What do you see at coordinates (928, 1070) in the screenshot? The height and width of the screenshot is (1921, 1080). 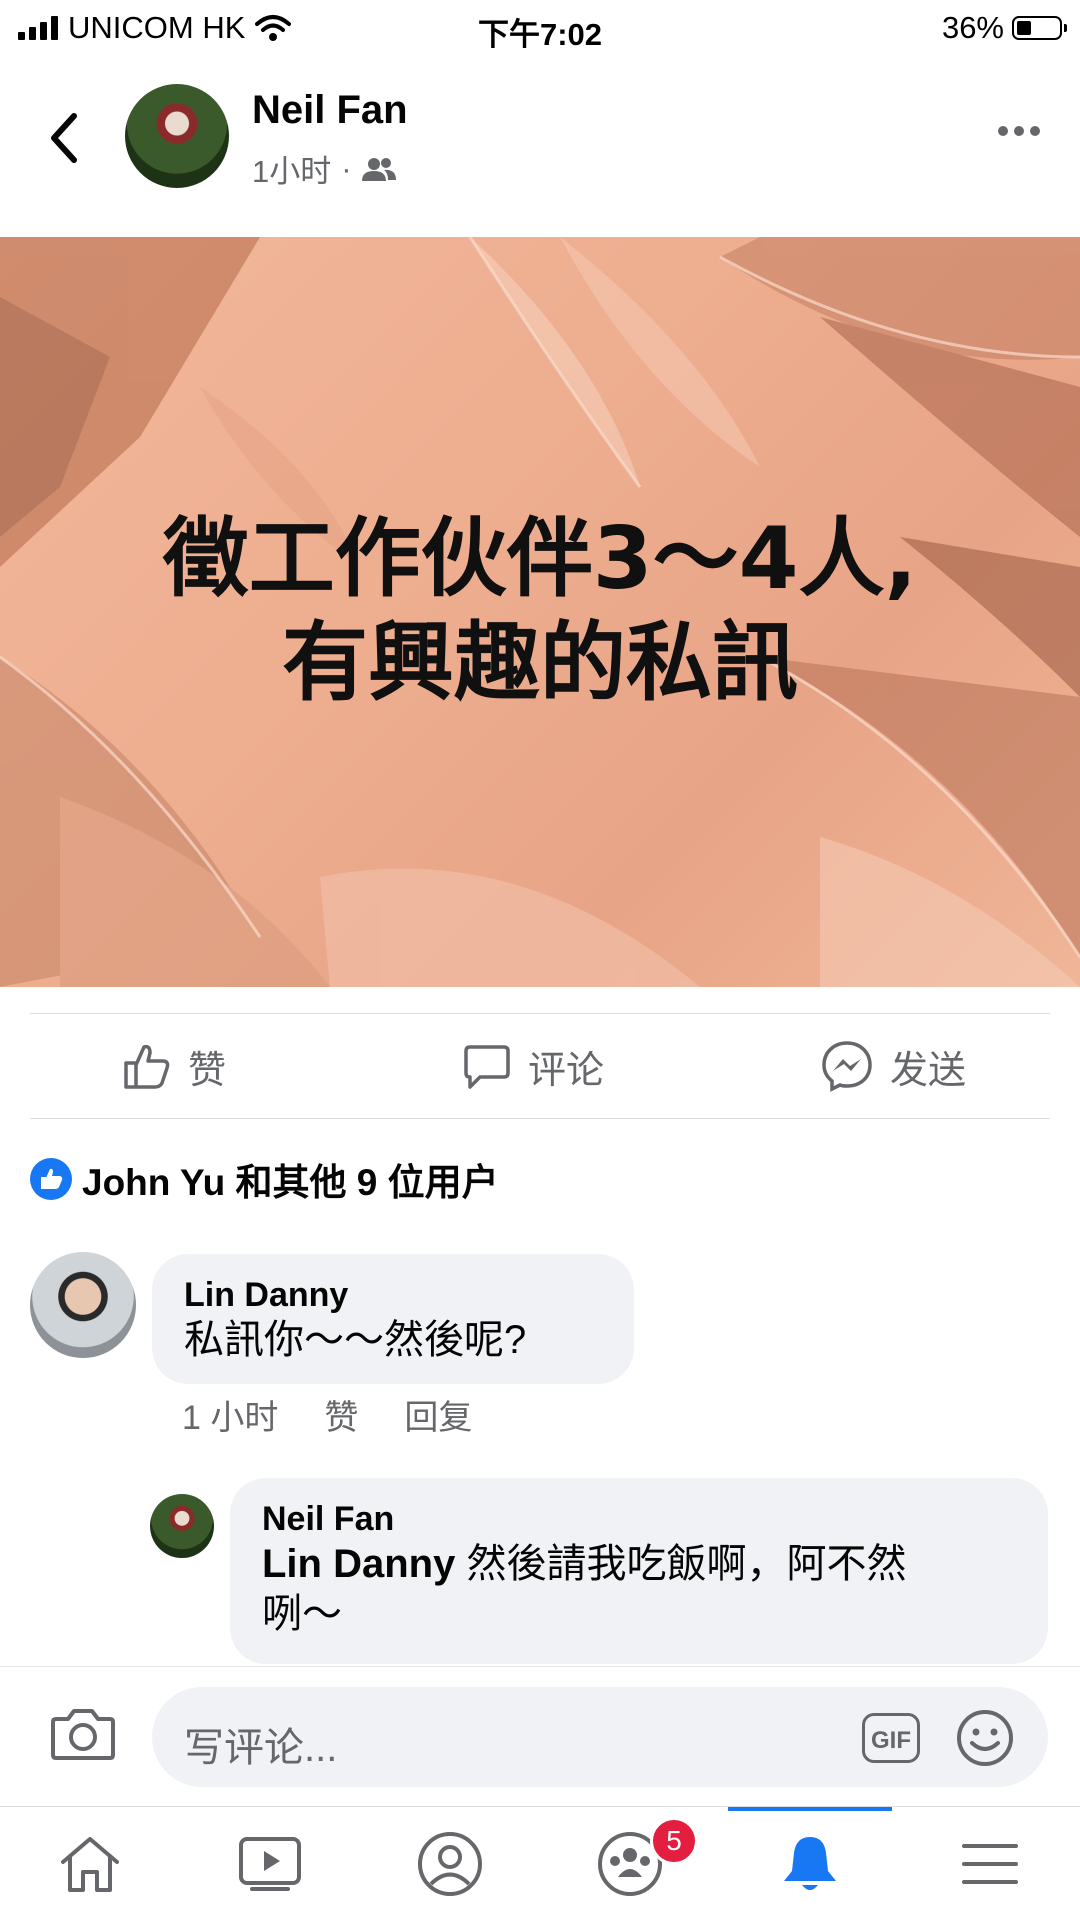 I see `send-label: 发送` at bounding box center [928, 1070].